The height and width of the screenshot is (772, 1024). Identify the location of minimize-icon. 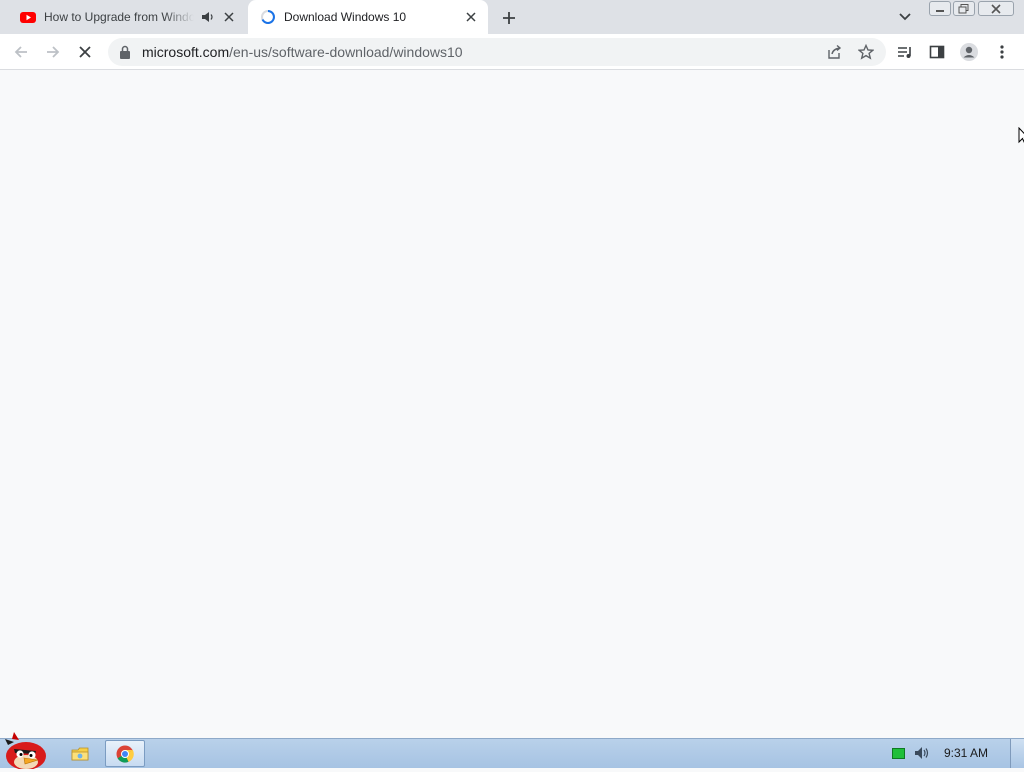
(940, 10).